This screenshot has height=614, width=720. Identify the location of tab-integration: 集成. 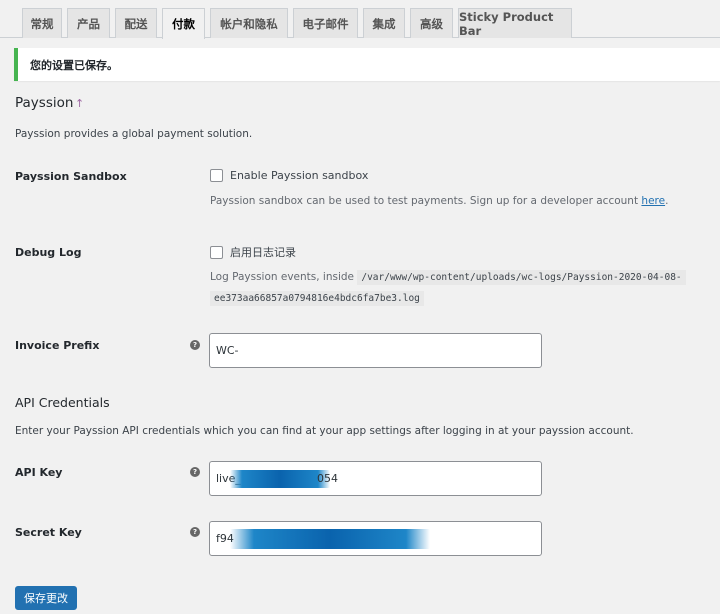
(384, 23).